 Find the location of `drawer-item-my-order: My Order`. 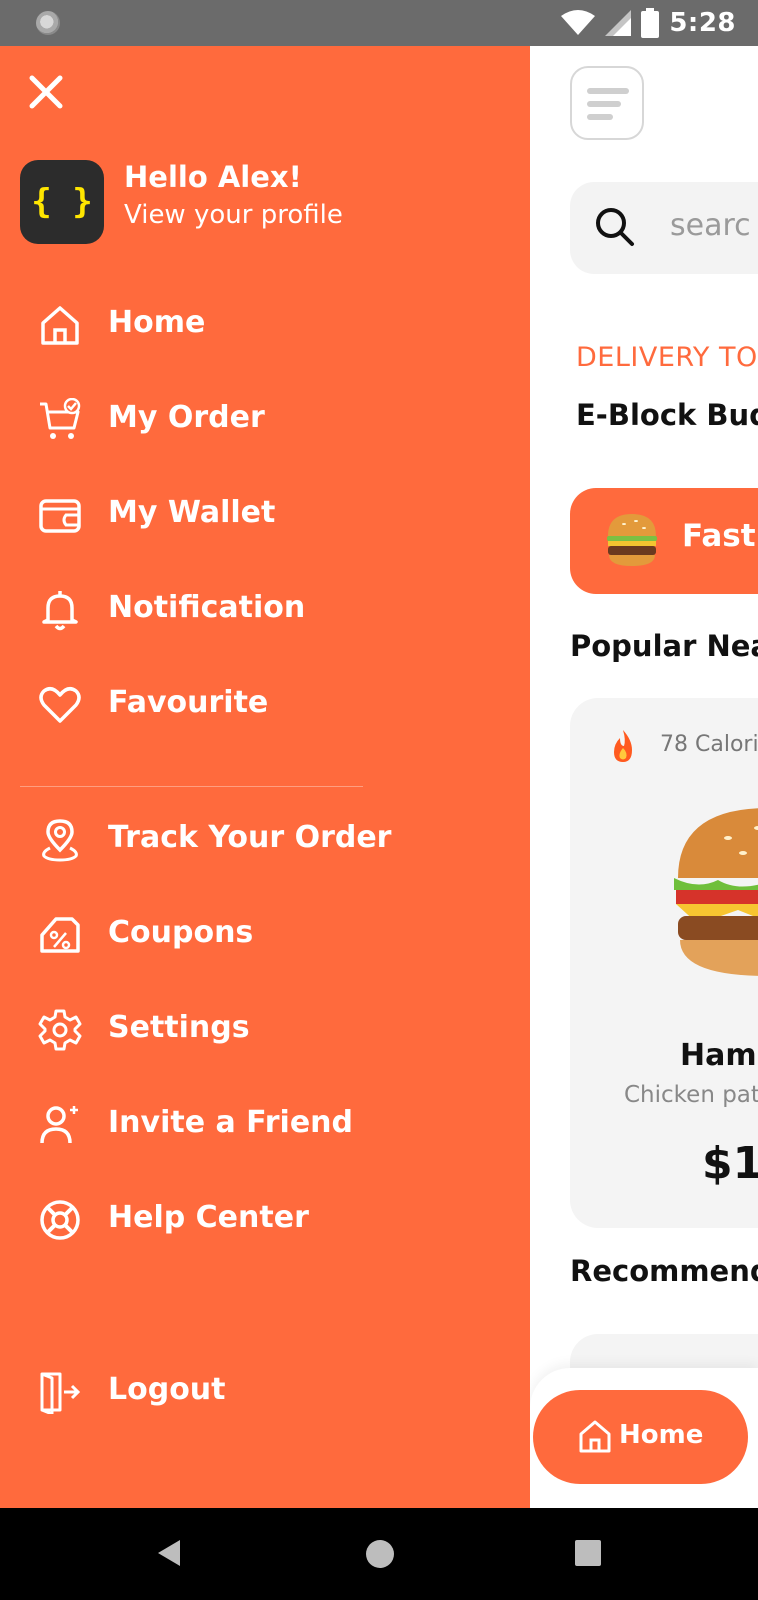

drawer-item-my-order: My Order is located at coordinates (210, 419).